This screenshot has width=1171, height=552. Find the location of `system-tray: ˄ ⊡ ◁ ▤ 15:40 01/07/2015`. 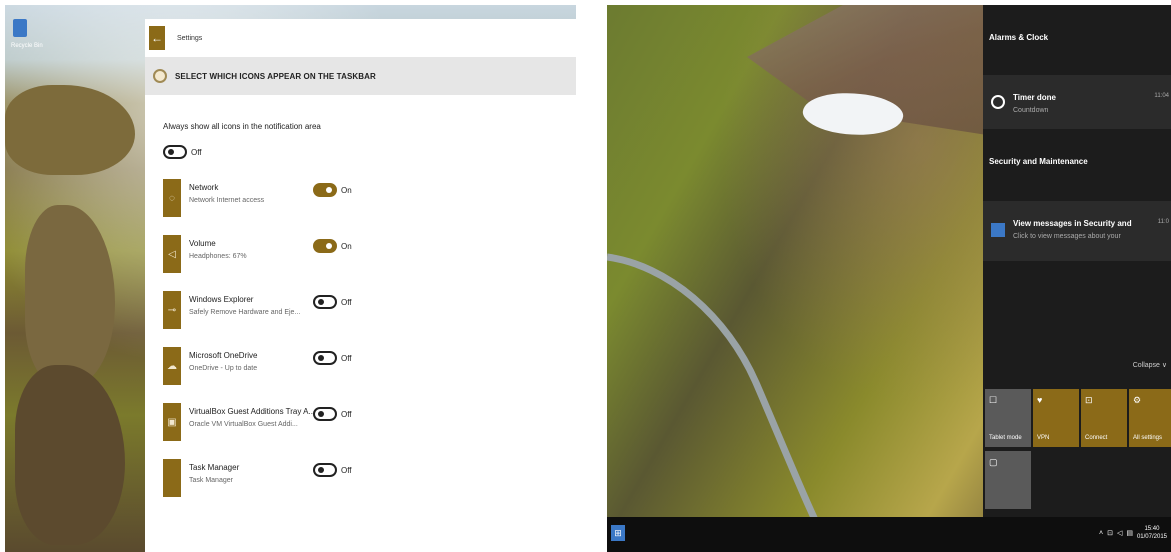

system-tray: ˄ ⊡ ◁ ▤ 15:40 01/07/2015 is located at coordinates (1133, 533).